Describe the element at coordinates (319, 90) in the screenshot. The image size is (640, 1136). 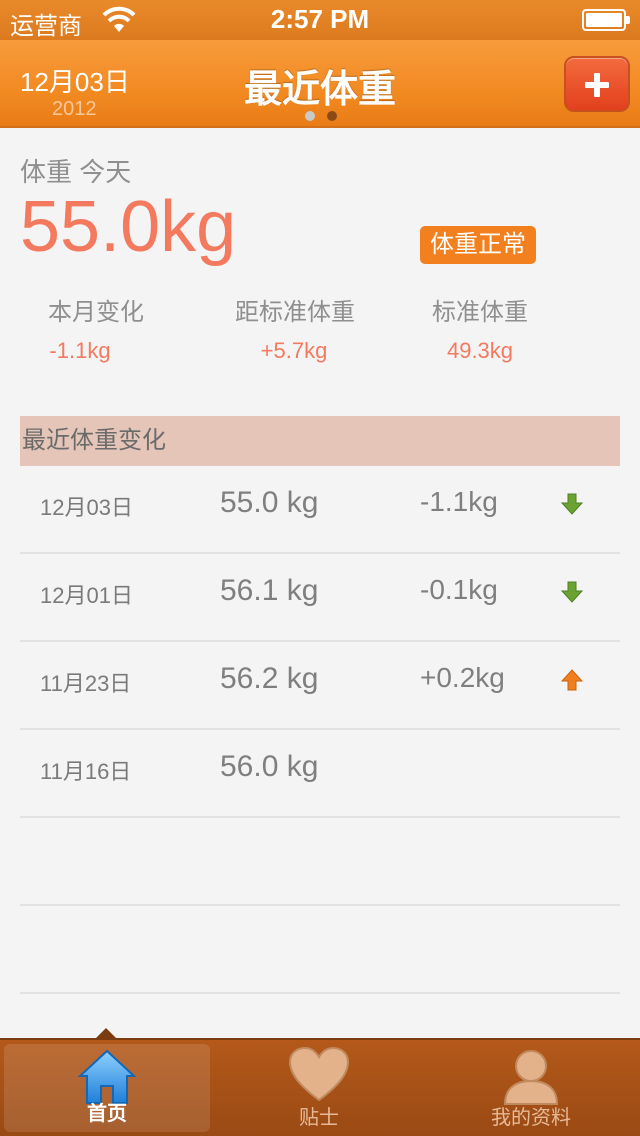
I see `page-title: 最近体重` at that location.